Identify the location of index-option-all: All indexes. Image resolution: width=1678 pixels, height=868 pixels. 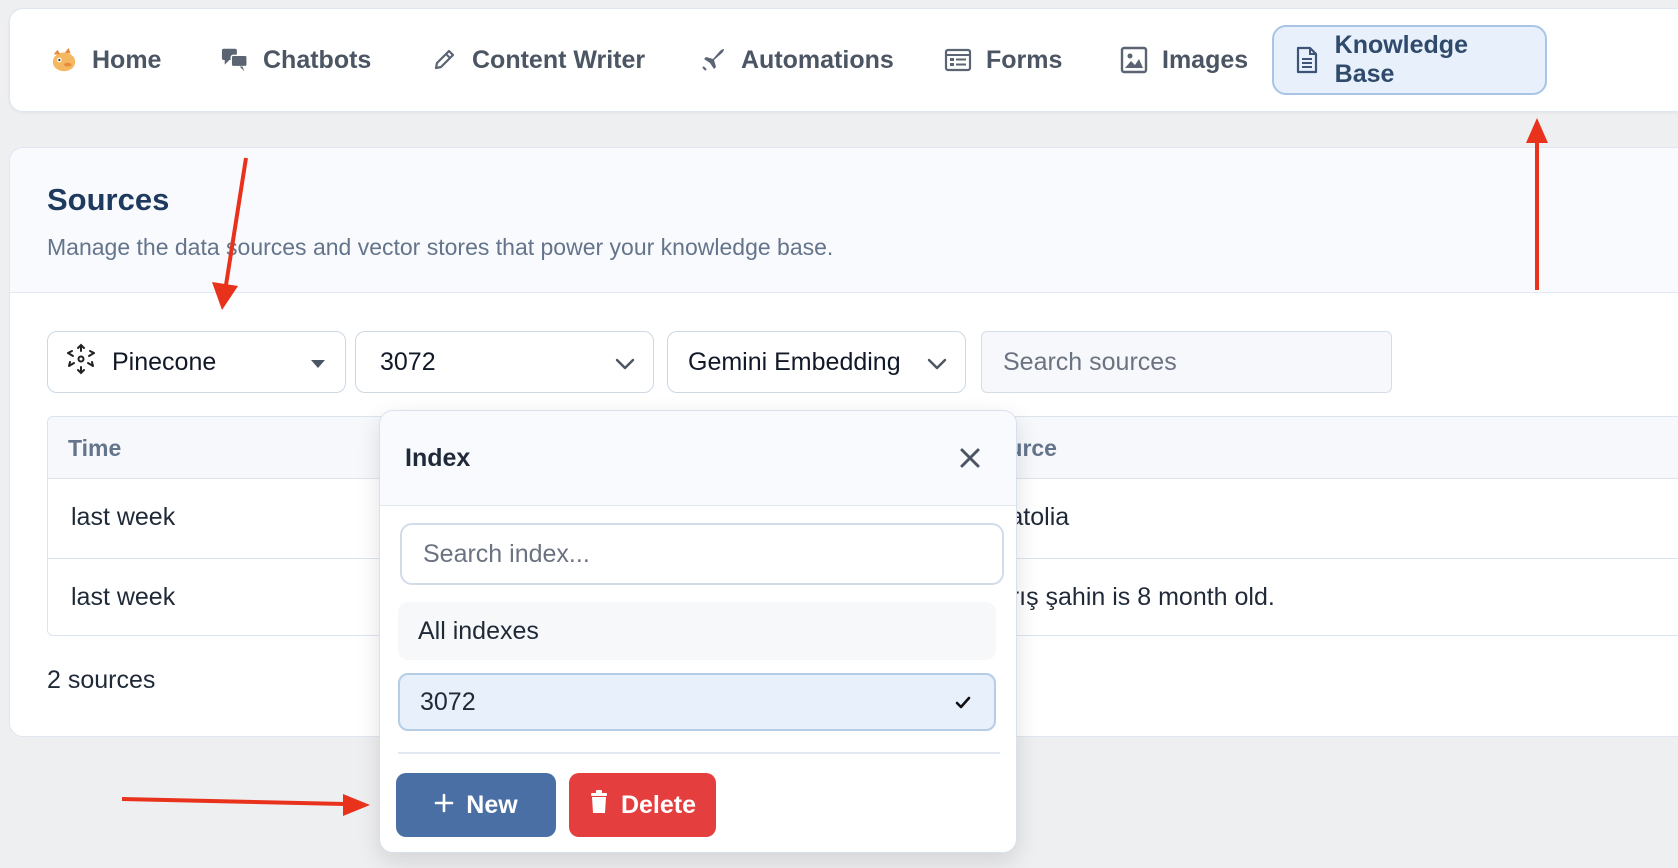
(697, 631).